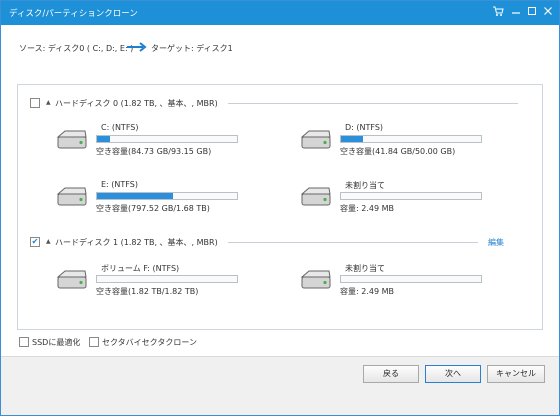 Image resolution: width=560 pixels, height=416 pixels. Describe the element at coordinates (149, 342) in the screenshot. I see `sector-clone-label: セクタバイセクタクローン` at that location.